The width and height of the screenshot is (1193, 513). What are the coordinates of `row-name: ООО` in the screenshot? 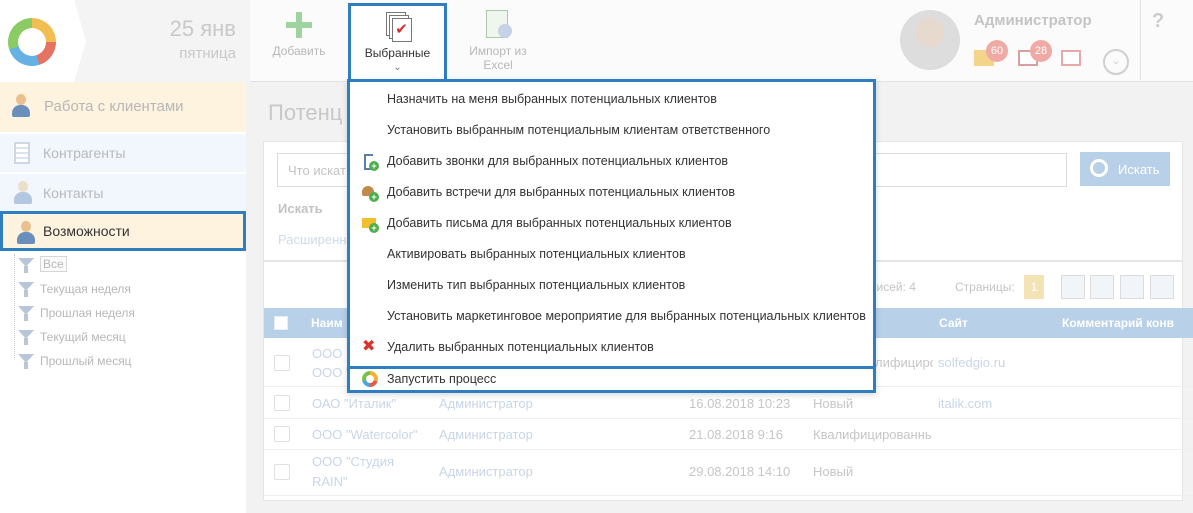 It's located at (327, 353).